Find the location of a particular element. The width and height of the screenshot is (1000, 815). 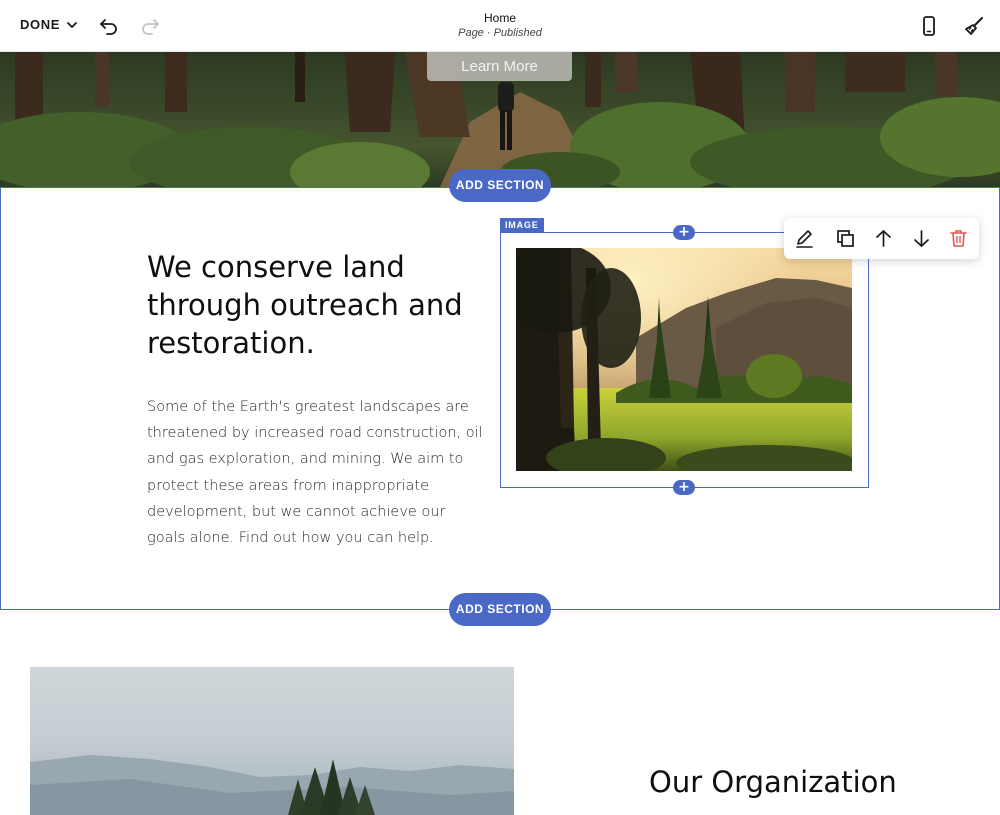

duplicate-icon is located at coordinates (845, 238).